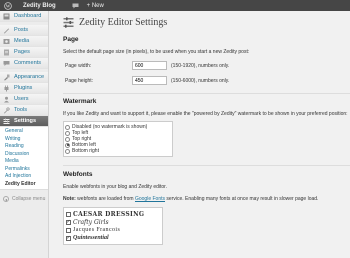 The height and width of the screenshot is (258, 350). Describe the element at coordinates (78, 174) in the screenshot. I see `webfonts-section-heading: Webfonts` at that location.